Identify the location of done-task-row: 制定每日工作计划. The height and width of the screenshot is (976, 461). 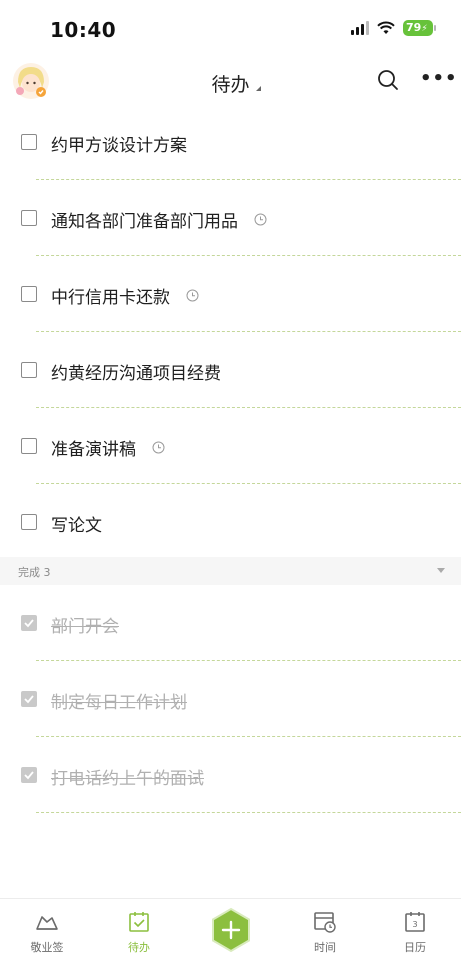
(230, 699).